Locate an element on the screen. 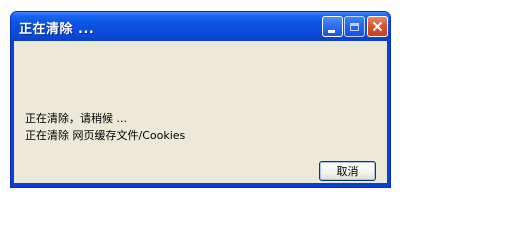 The image size is (520, 240). maximize-icon is located at coordinates (354, 26).